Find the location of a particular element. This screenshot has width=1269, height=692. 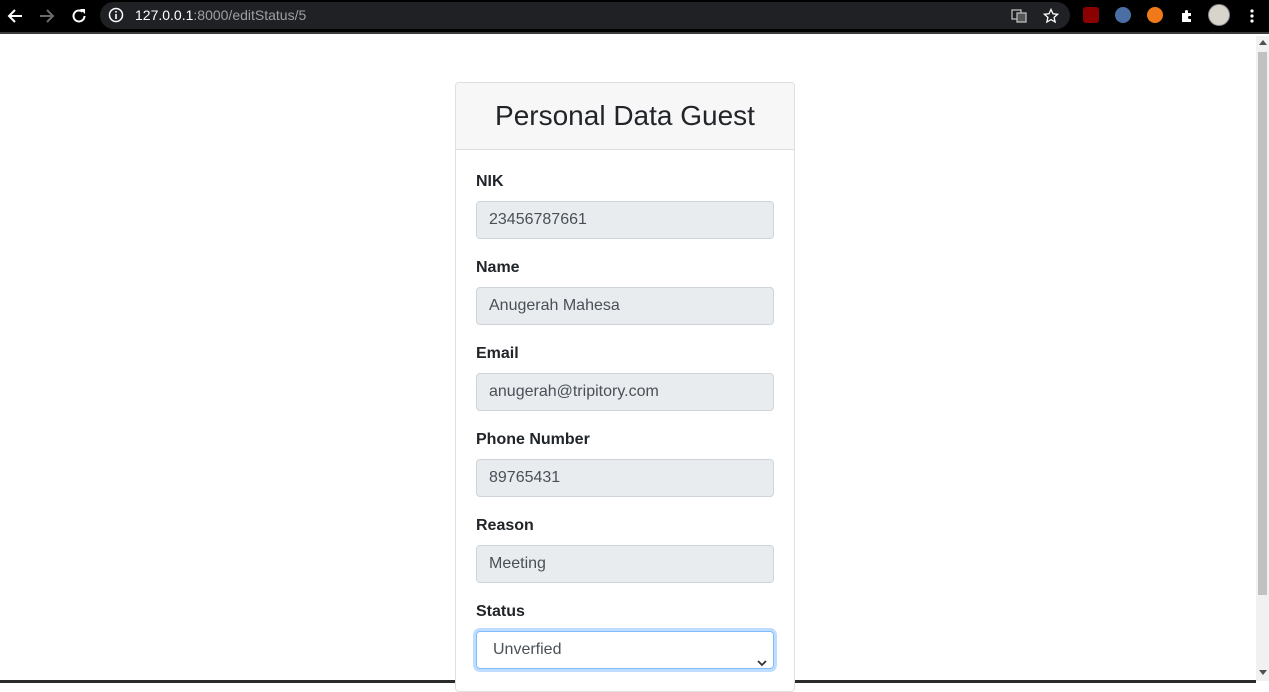

name-label: Name is located at coordinates (498, 267).